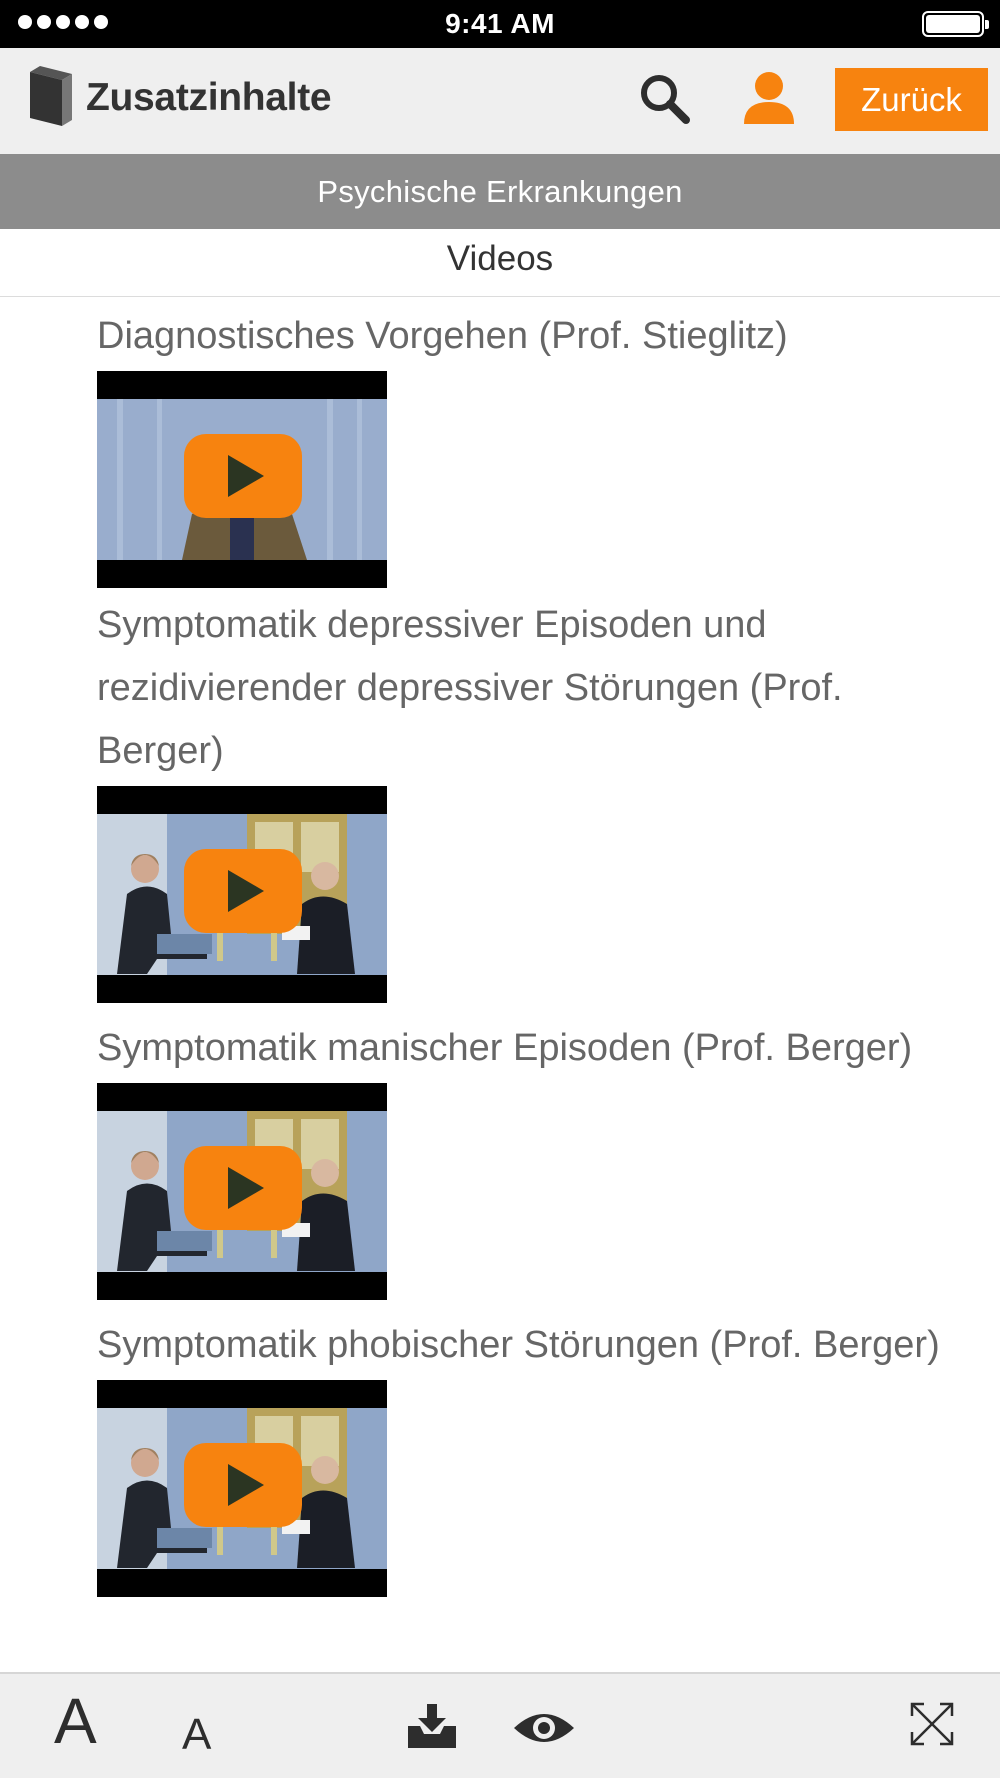 The width and height of the screenshot is (1000, 1778). What do you see at coordinates (955, 24) in the screenshot?
I see `battery-icon` at bounding box center [955, 24].